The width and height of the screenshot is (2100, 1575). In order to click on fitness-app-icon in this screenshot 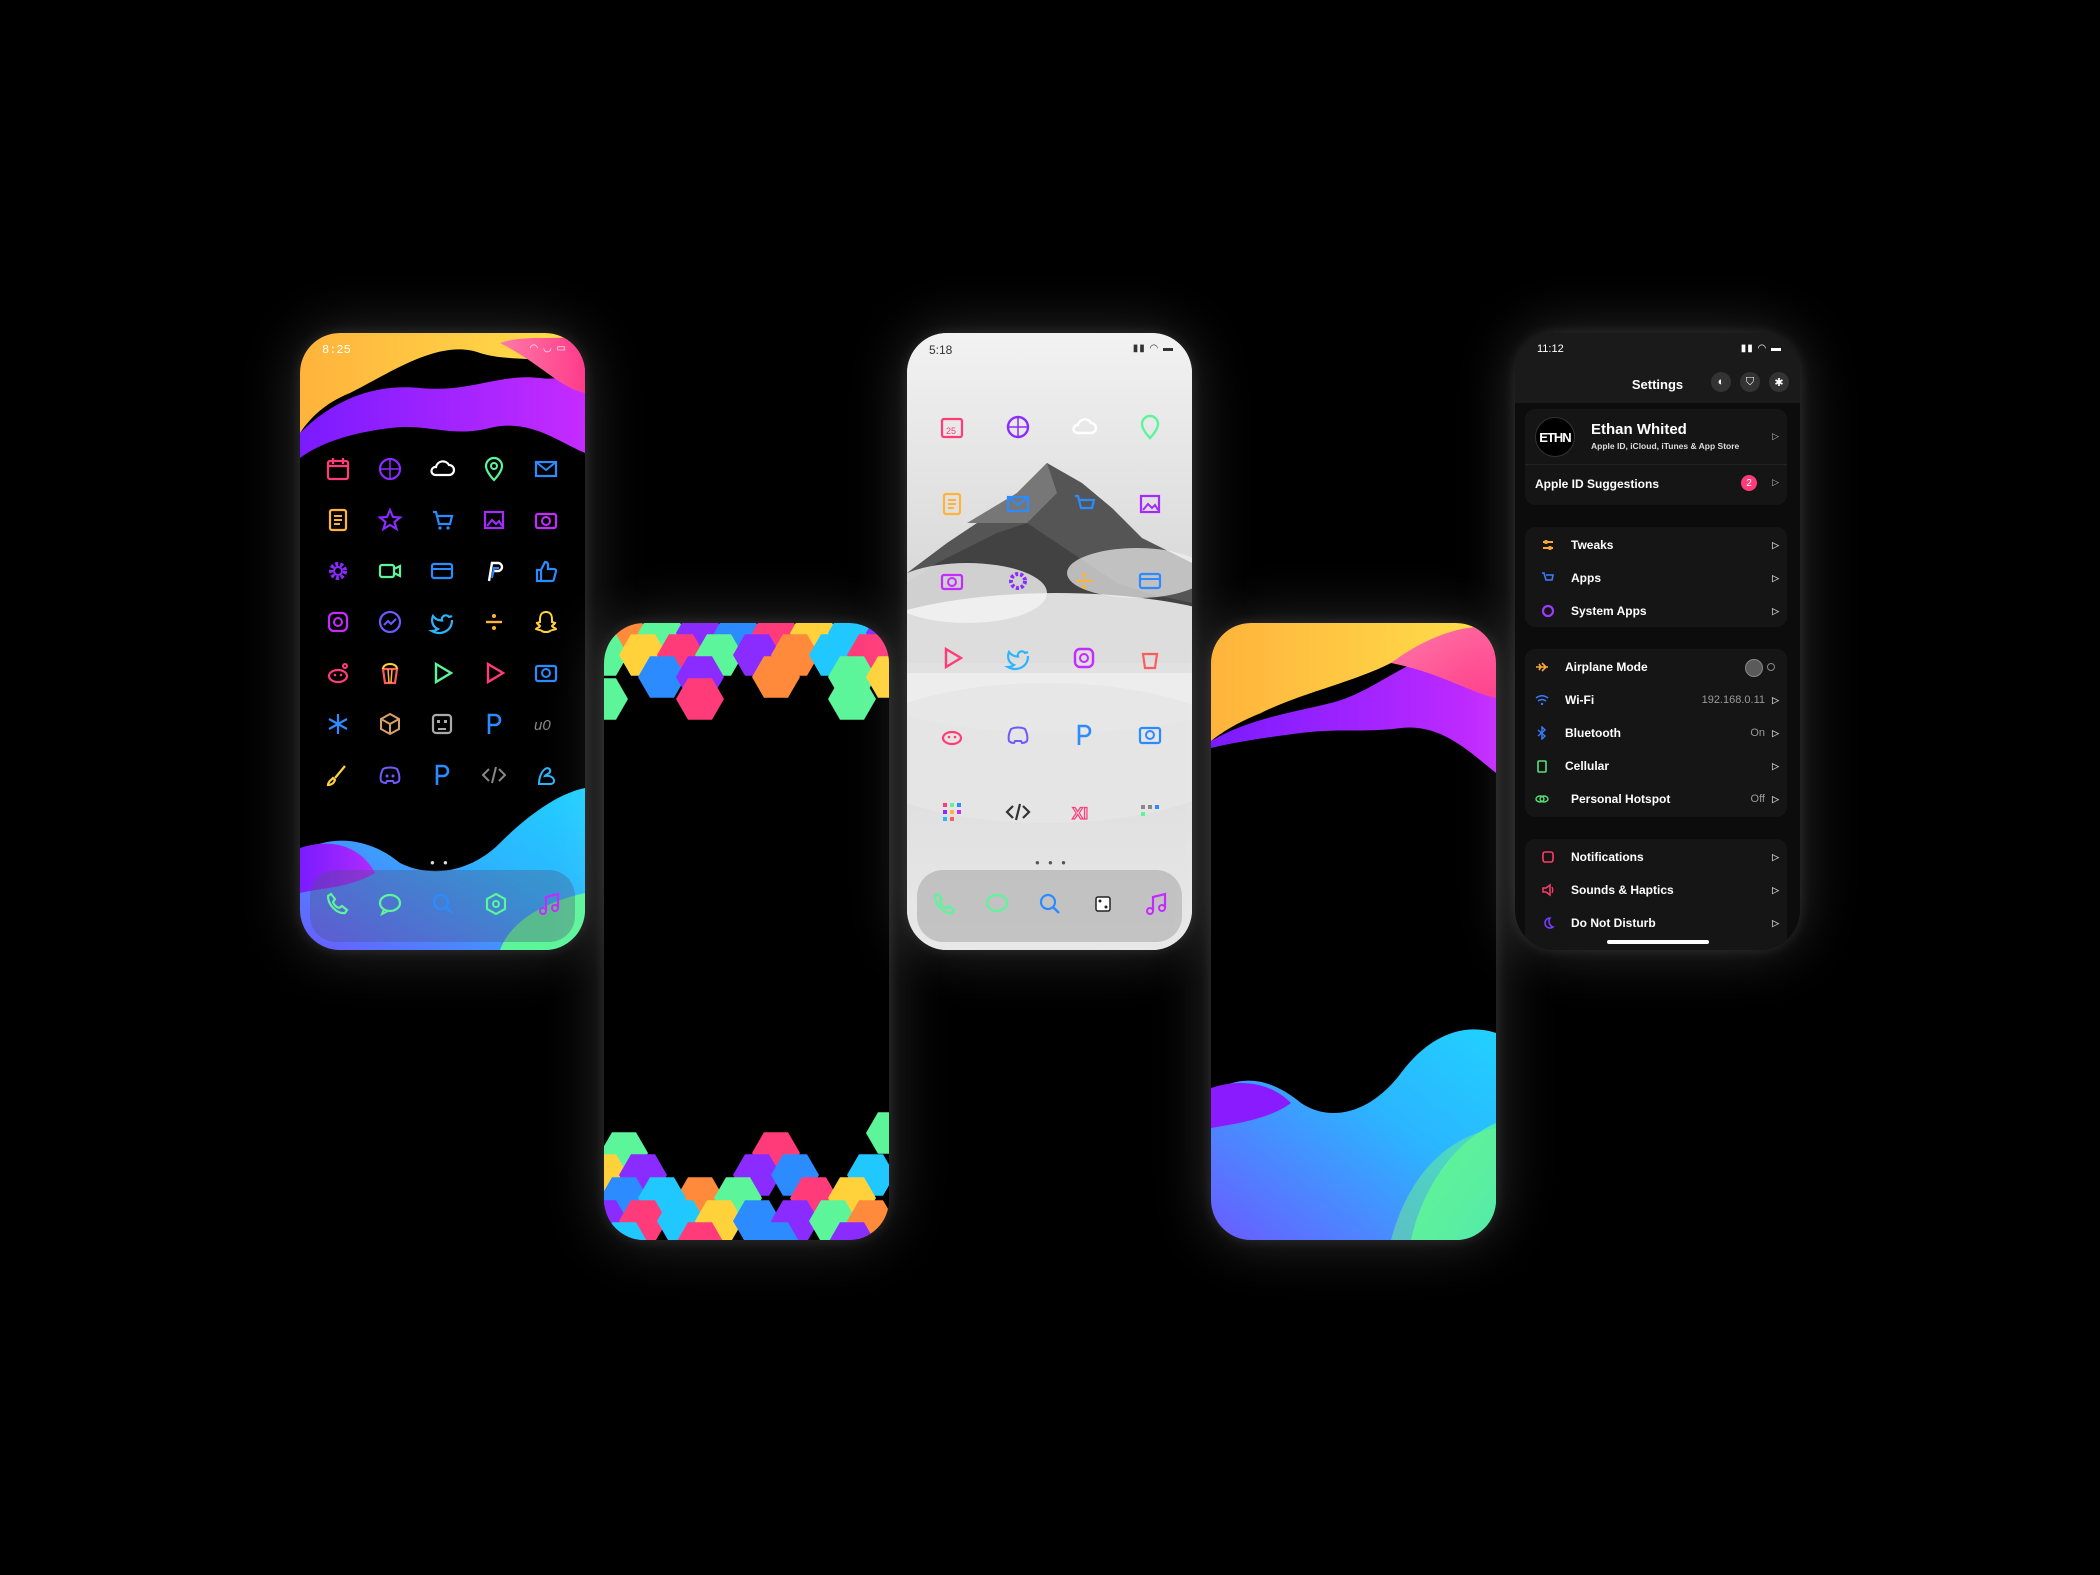, I will do `click(546, 774)`.